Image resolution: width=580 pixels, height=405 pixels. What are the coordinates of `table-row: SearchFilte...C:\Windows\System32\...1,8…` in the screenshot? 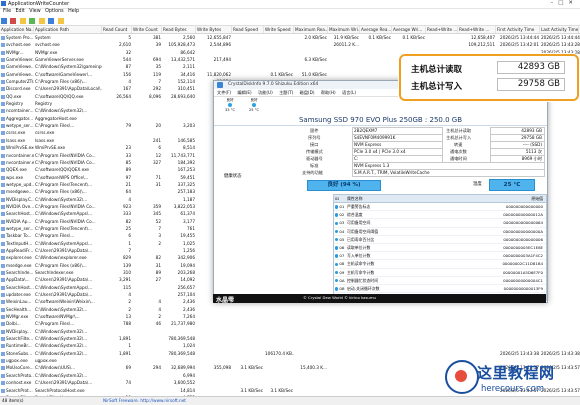 It's located at (290, 338).